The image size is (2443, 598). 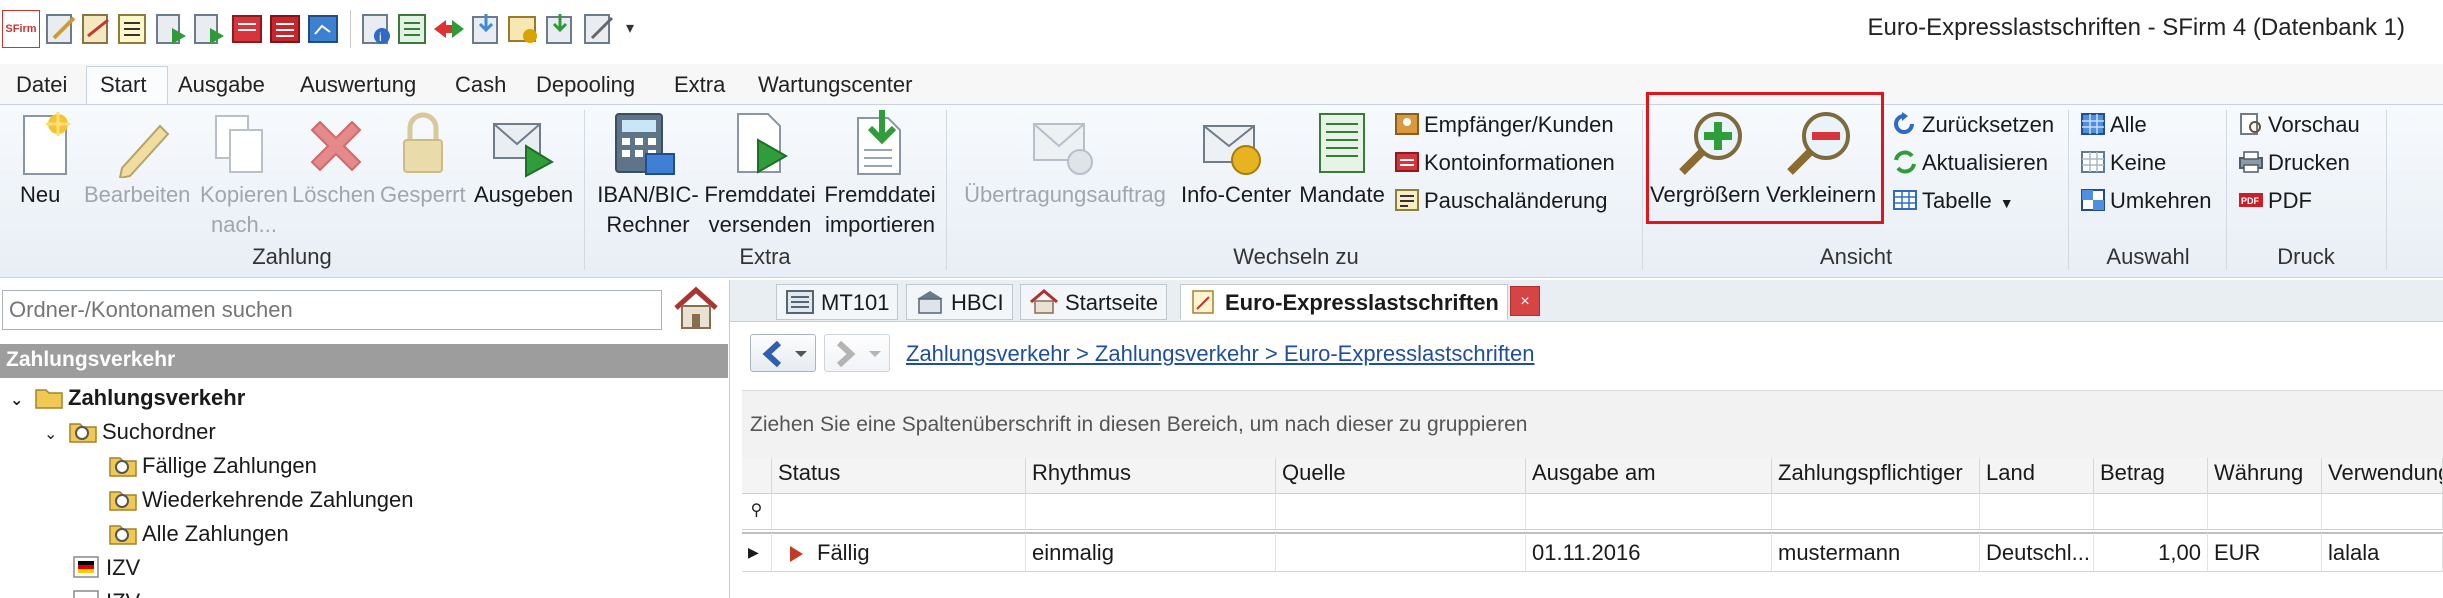 What do you see at coordinates (1876, 512) in the screenshot?
I see `filter-cell-zahlungspflichtiger` at bounding box center [1876, 512].